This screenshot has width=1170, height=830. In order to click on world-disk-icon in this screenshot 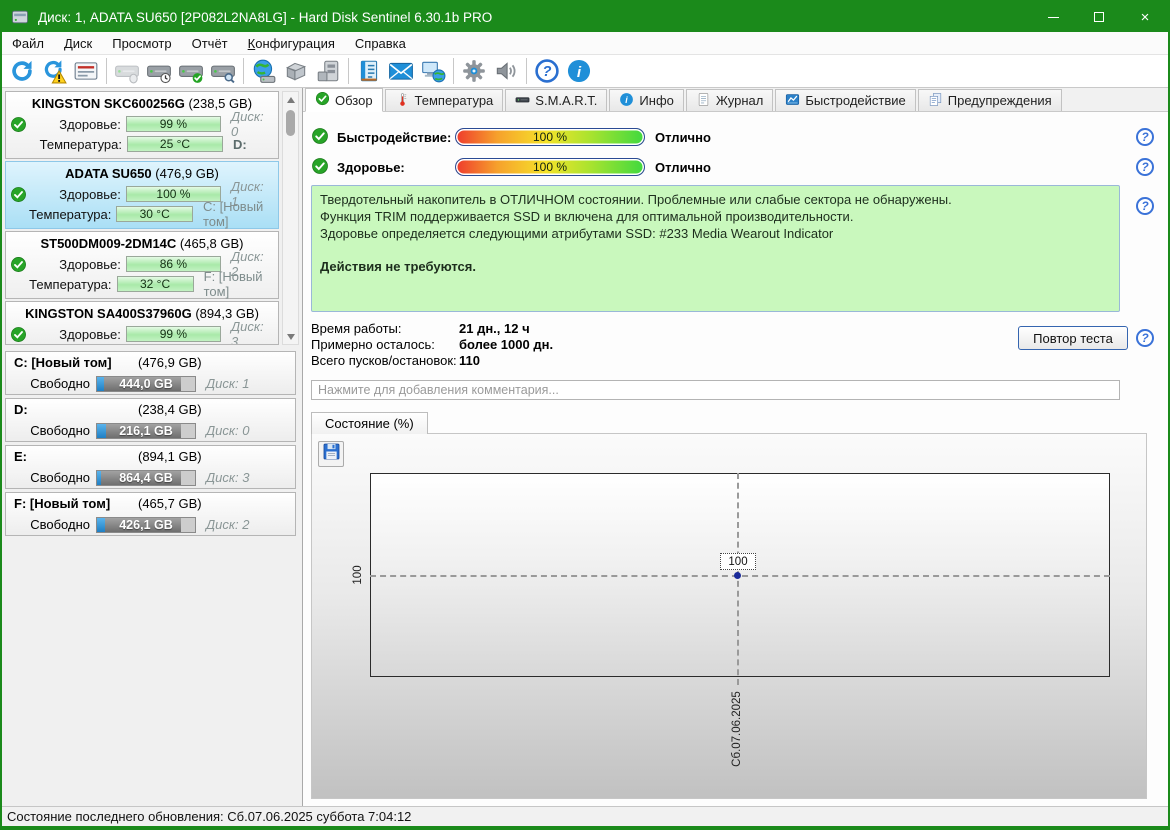, I will do `click(264, 71)`.